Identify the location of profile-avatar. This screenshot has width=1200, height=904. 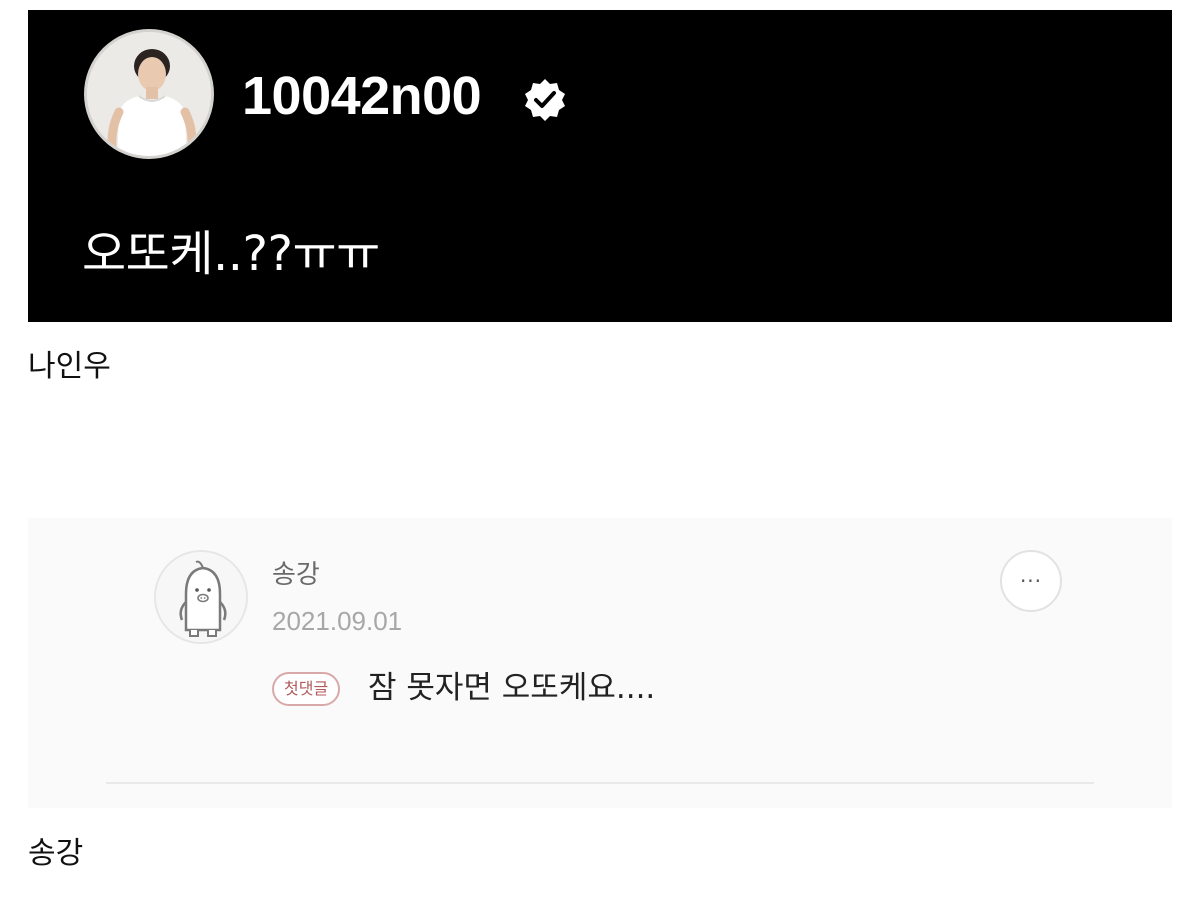
(149, 94).